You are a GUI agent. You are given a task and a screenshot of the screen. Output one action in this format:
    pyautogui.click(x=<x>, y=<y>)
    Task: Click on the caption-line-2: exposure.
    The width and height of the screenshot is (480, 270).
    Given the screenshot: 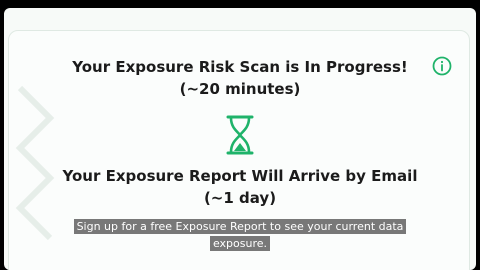 What is the action you would take?
    pyautogui.click(x=240, y=243)
    